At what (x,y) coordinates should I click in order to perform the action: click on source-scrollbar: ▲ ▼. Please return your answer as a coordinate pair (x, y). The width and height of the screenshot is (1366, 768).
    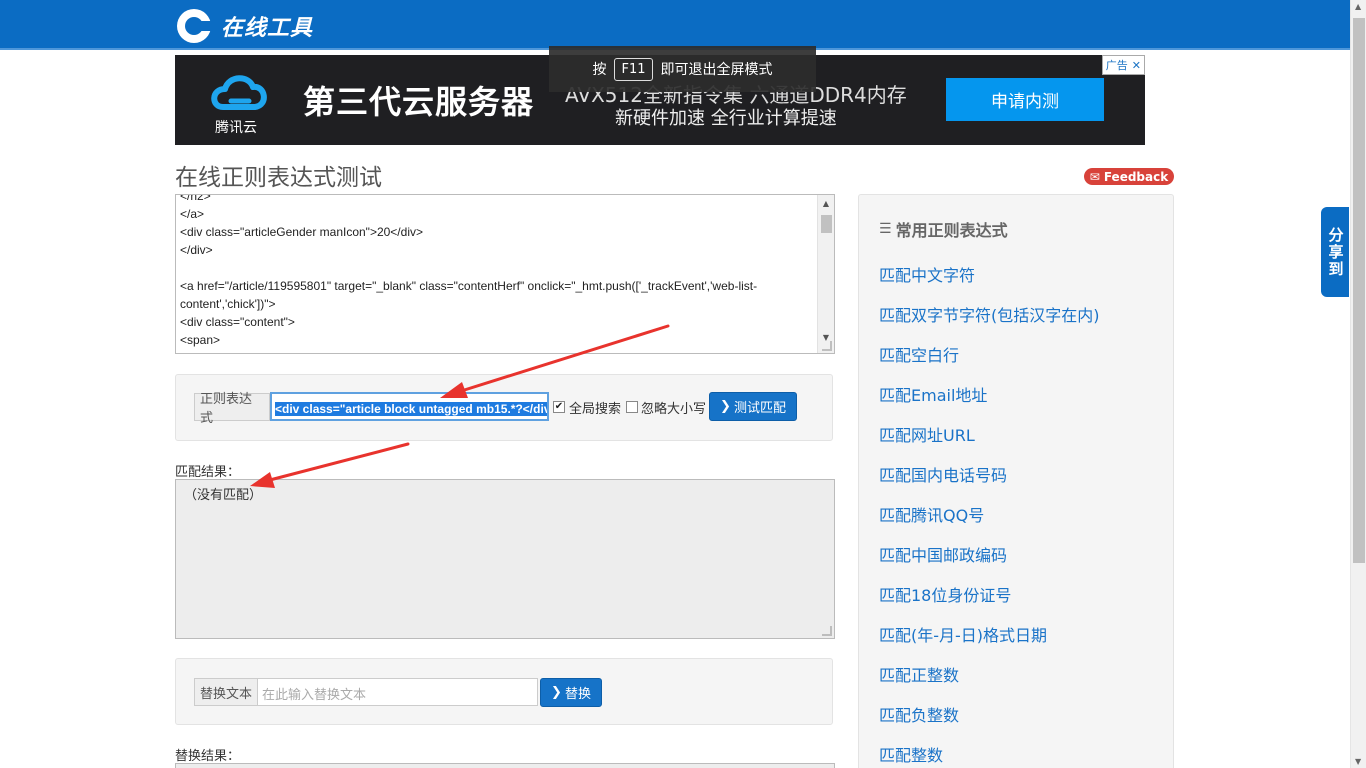
    Looking at the image, I should click on (825, 274).